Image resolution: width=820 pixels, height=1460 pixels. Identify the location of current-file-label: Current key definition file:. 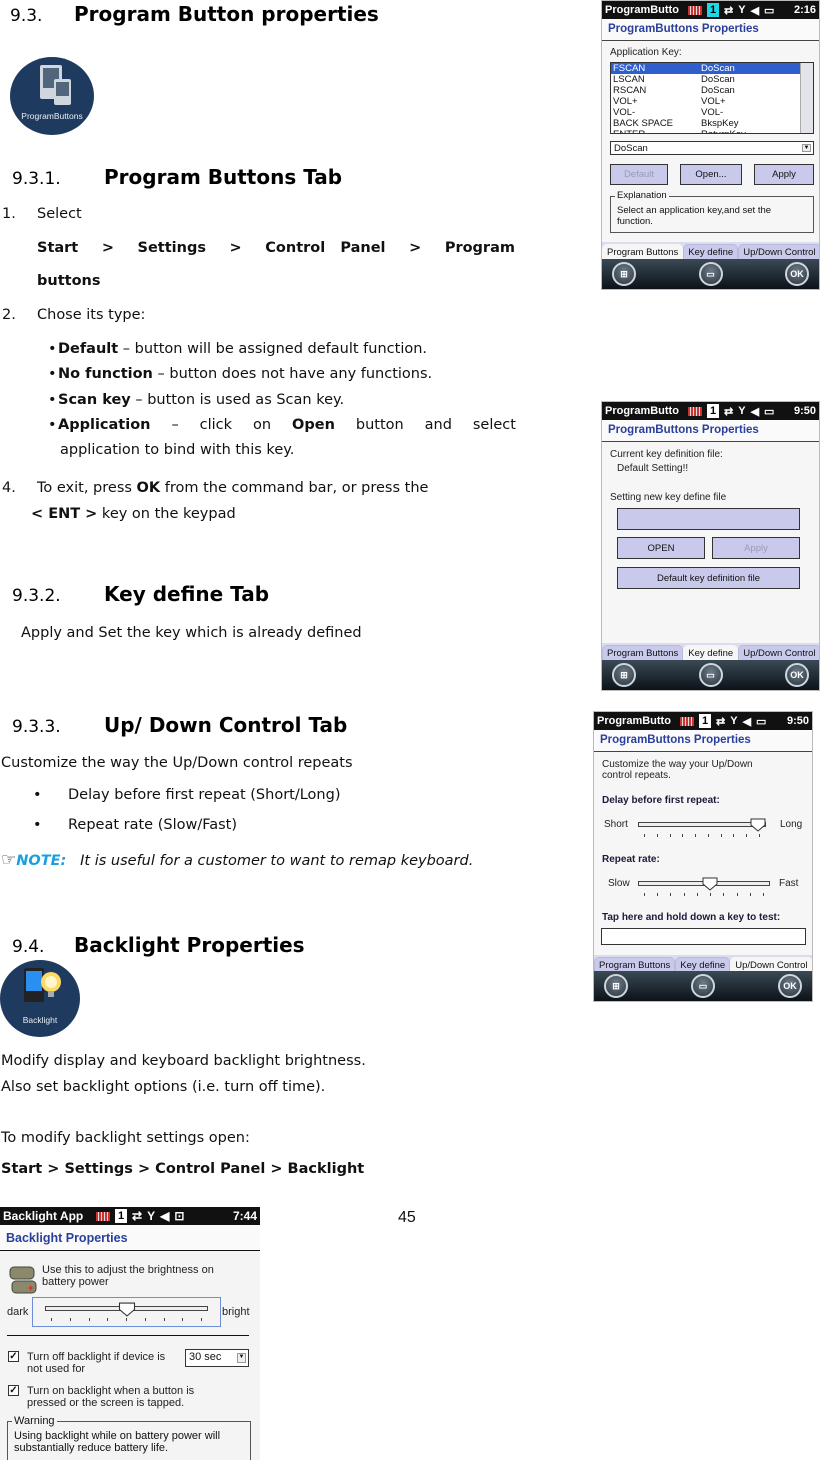
(666, 454).